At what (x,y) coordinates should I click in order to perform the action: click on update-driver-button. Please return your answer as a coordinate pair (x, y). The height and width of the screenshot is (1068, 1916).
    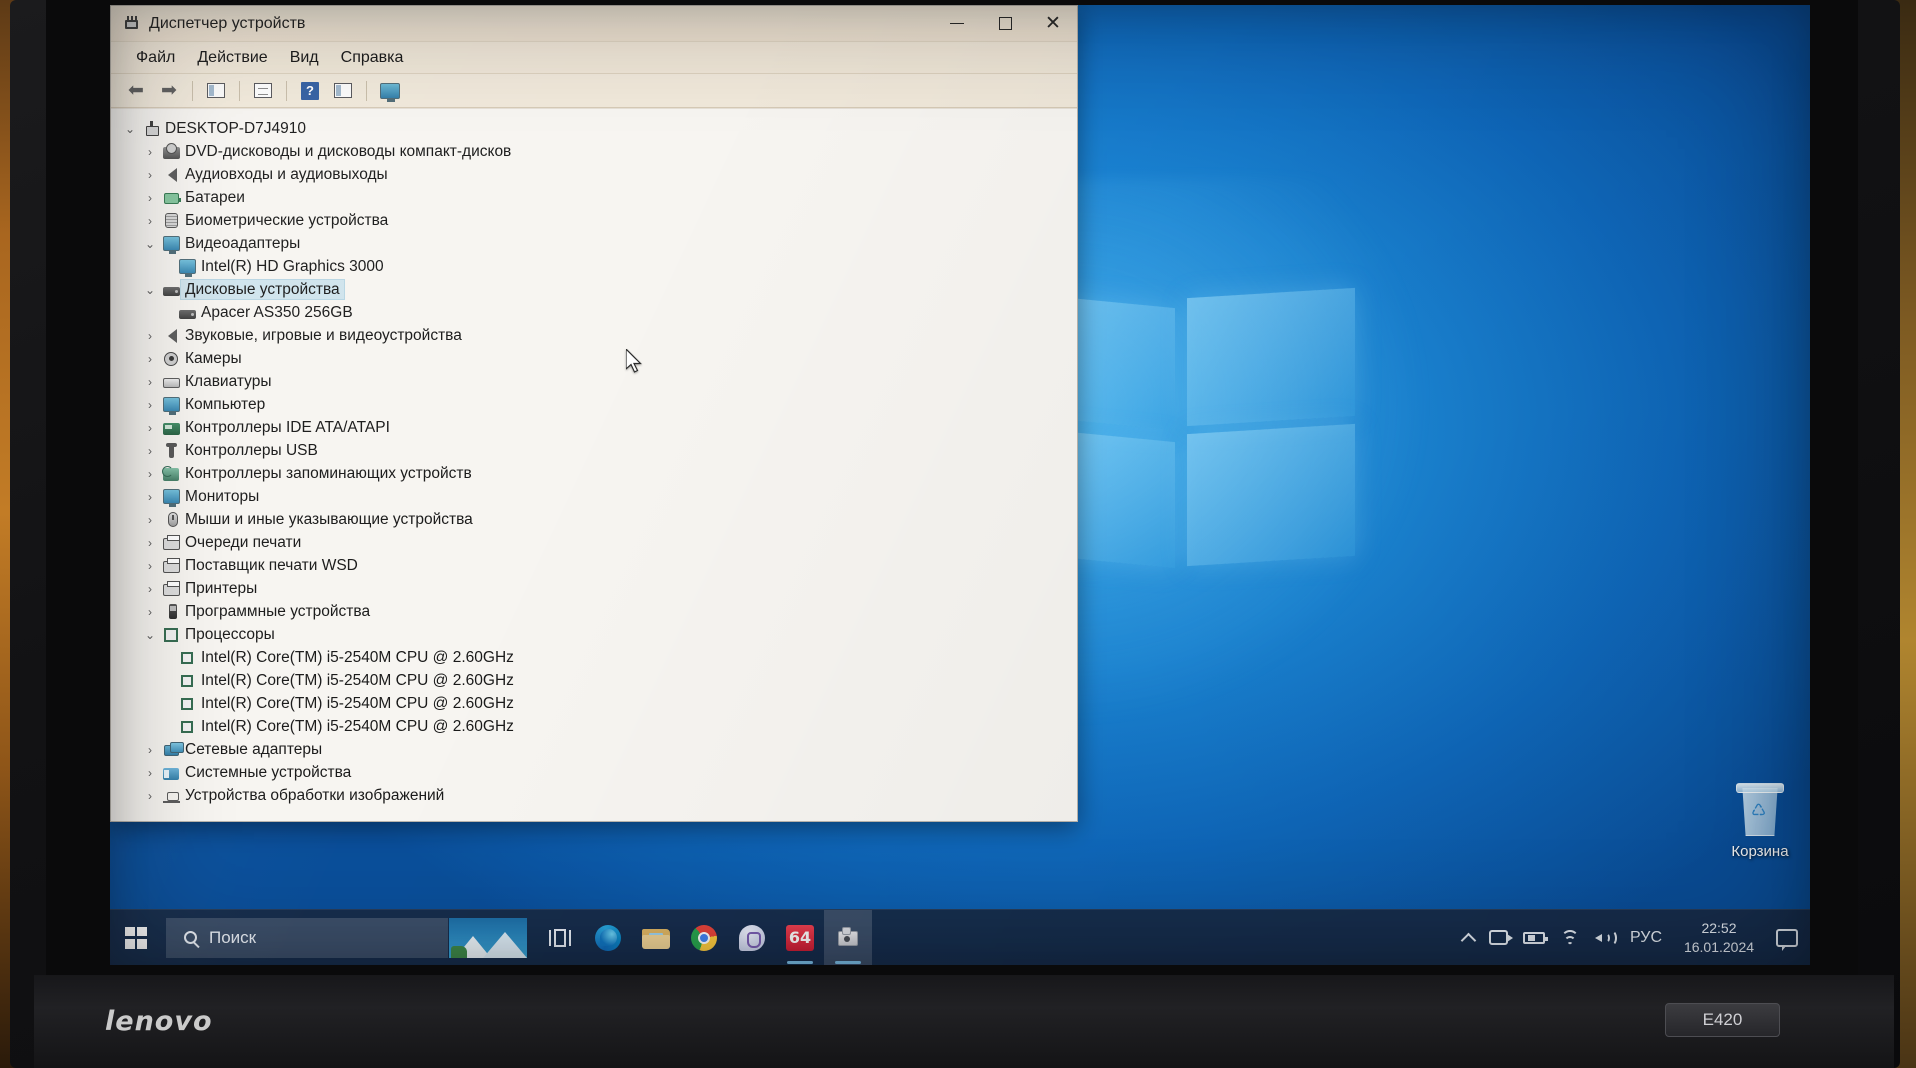
    Looking at the image, I should click on (343, 91).